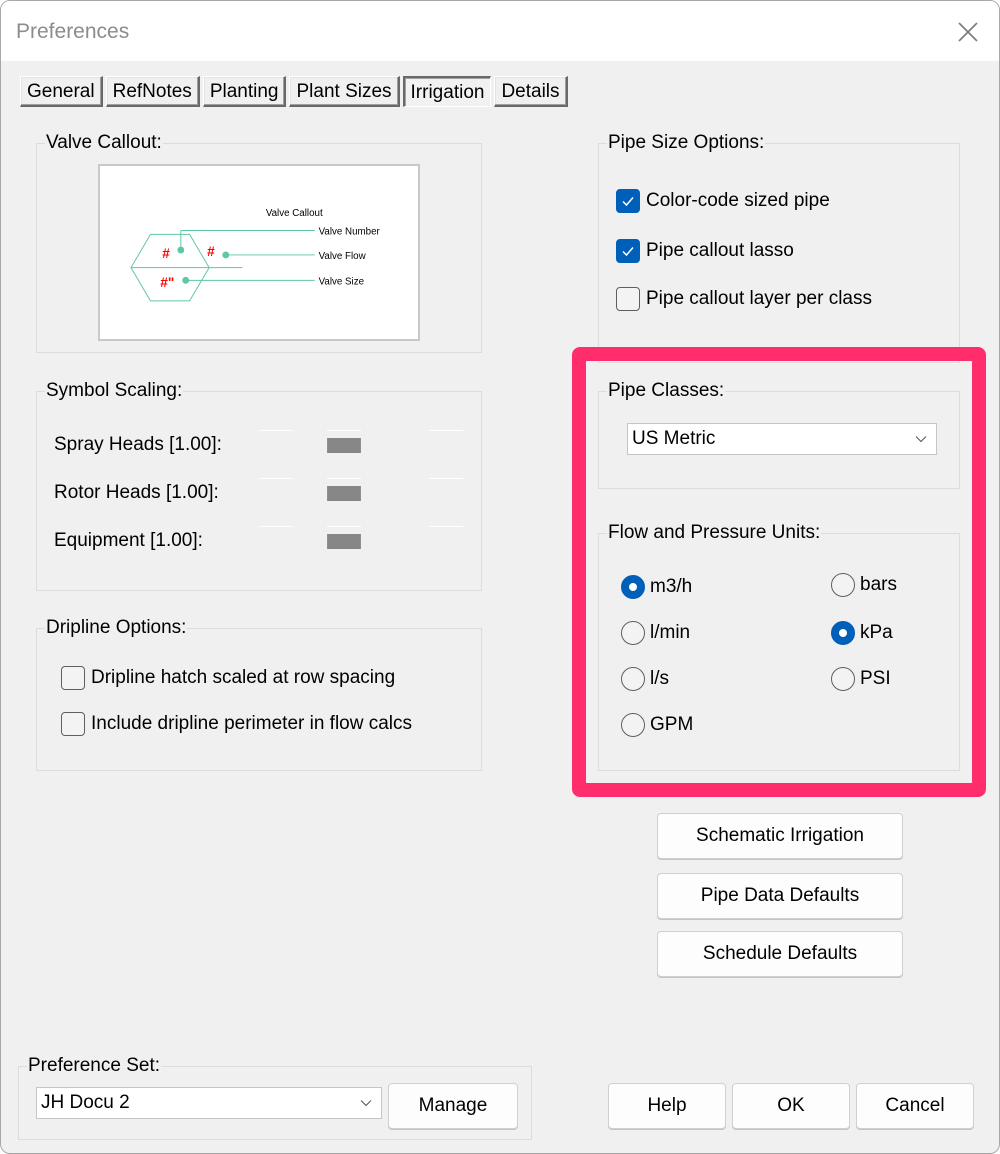 This screenshot has width=1000, height=1154. What do you see at coordinates (61, 91) in the screenshot?
I see `tab-general: General` at bounding box center [61, 91].